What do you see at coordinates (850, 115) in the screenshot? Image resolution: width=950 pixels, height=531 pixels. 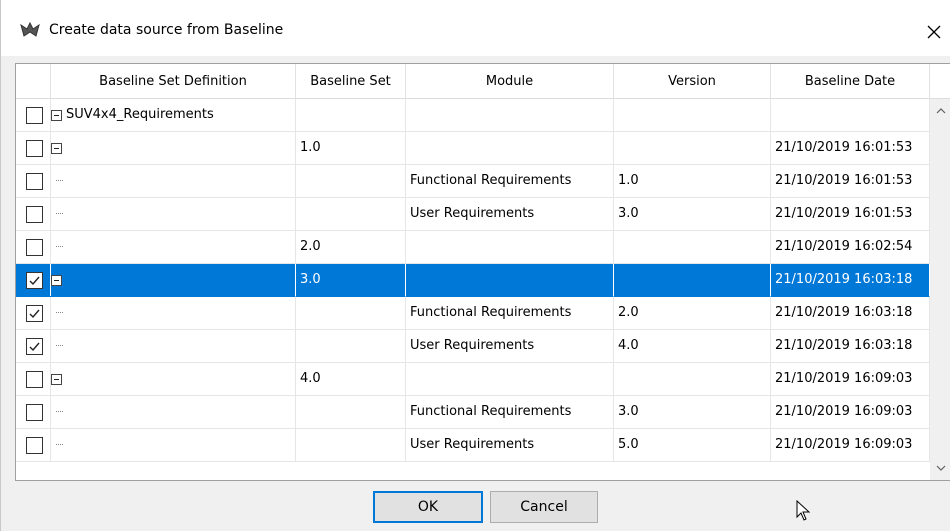 I see `baseline-date-cell` at bounding box center [850, 115].